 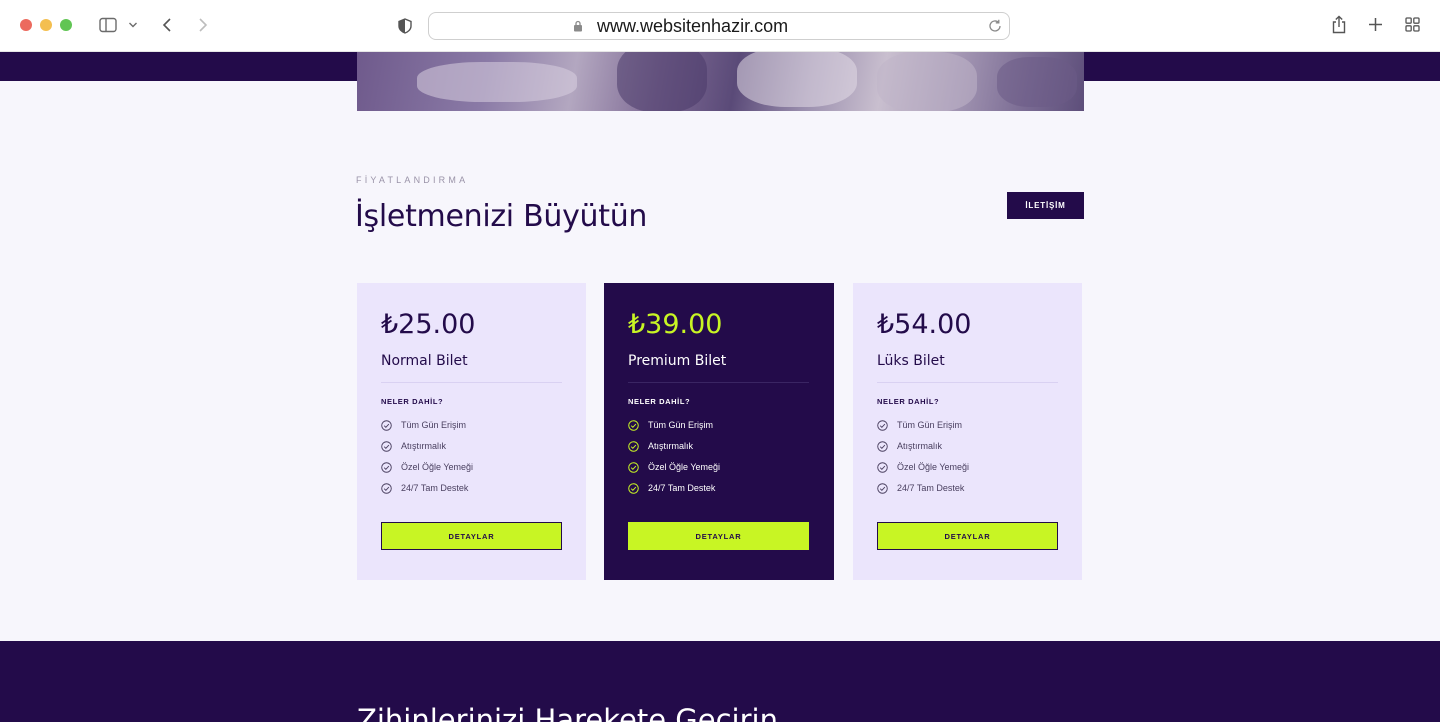 I want to click on zoom-window-button, so click(x=66, y=25).